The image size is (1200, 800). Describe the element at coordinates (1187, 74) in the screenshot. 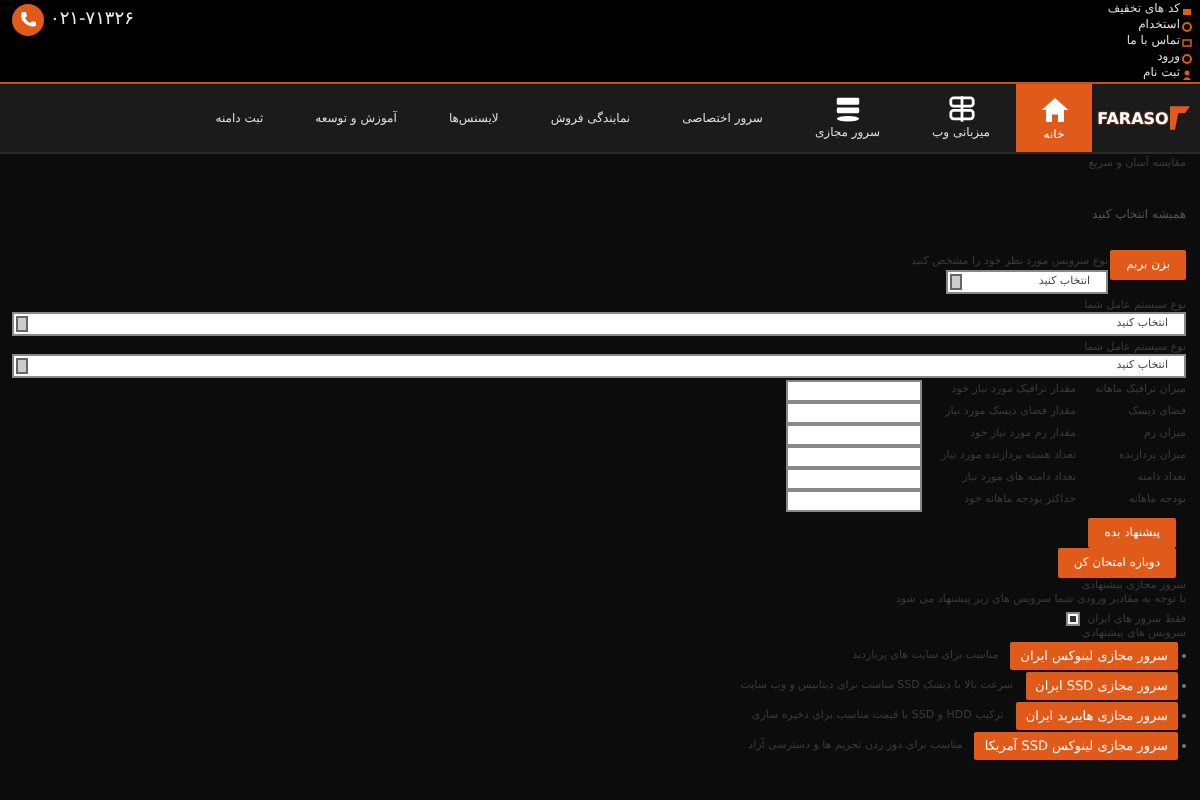

I see `user-icon` at that location.